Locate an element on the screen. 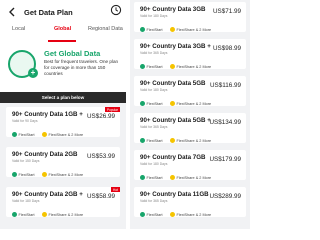  plan-title: 90+ Country Data 2GB + is located at coordinates (47, 194).